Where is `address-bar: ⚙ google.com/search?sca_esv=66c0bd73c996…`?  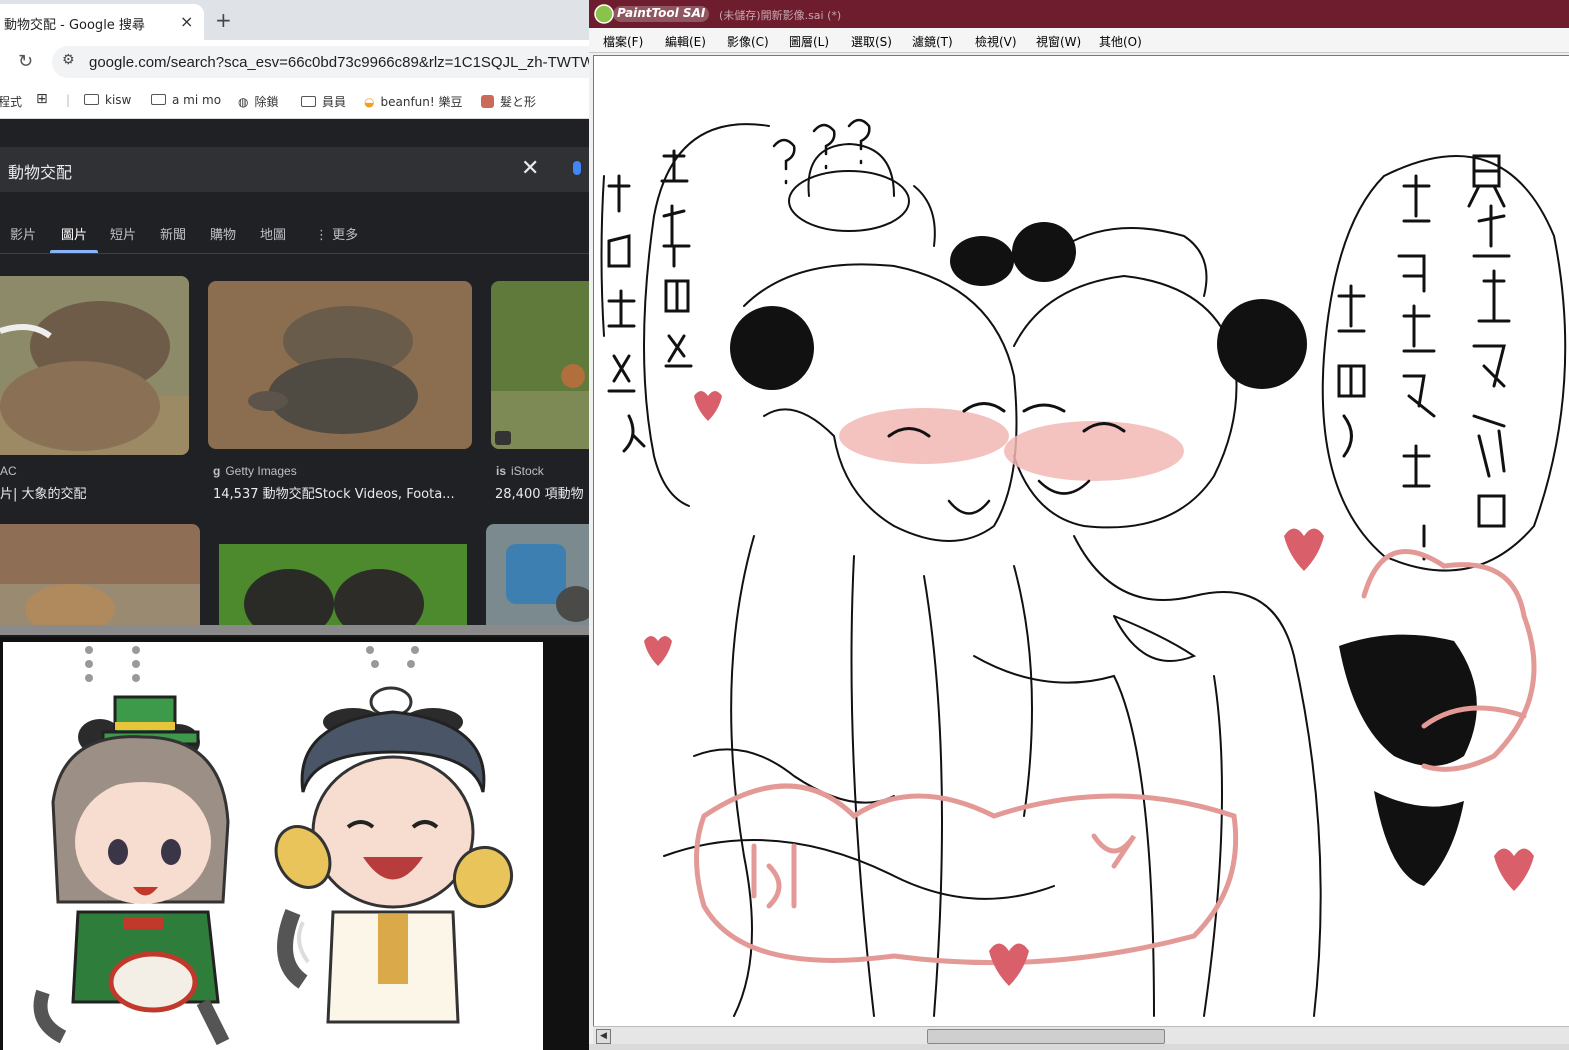 address-bar: ⚙ google.com/search?sca_esv=66c0bd73c996… is located at coordinates (320, 62).